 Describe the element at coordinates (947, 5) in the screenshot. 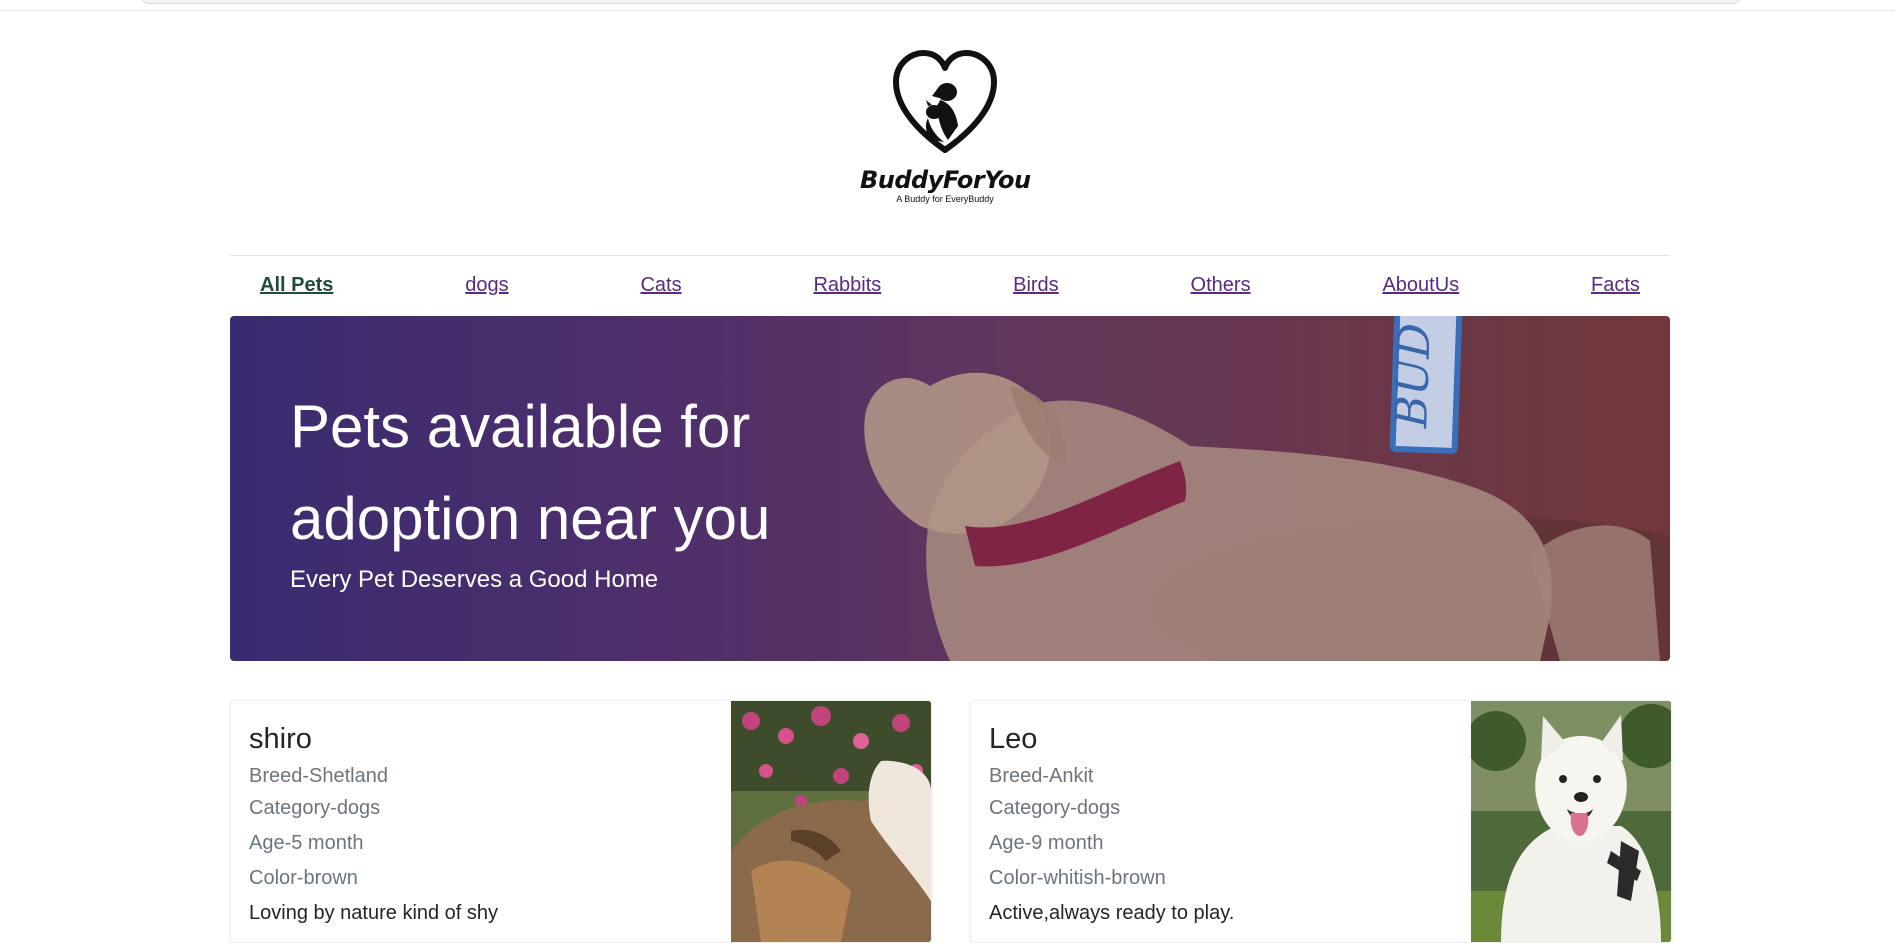

I see `browser-top-edge` at that location.